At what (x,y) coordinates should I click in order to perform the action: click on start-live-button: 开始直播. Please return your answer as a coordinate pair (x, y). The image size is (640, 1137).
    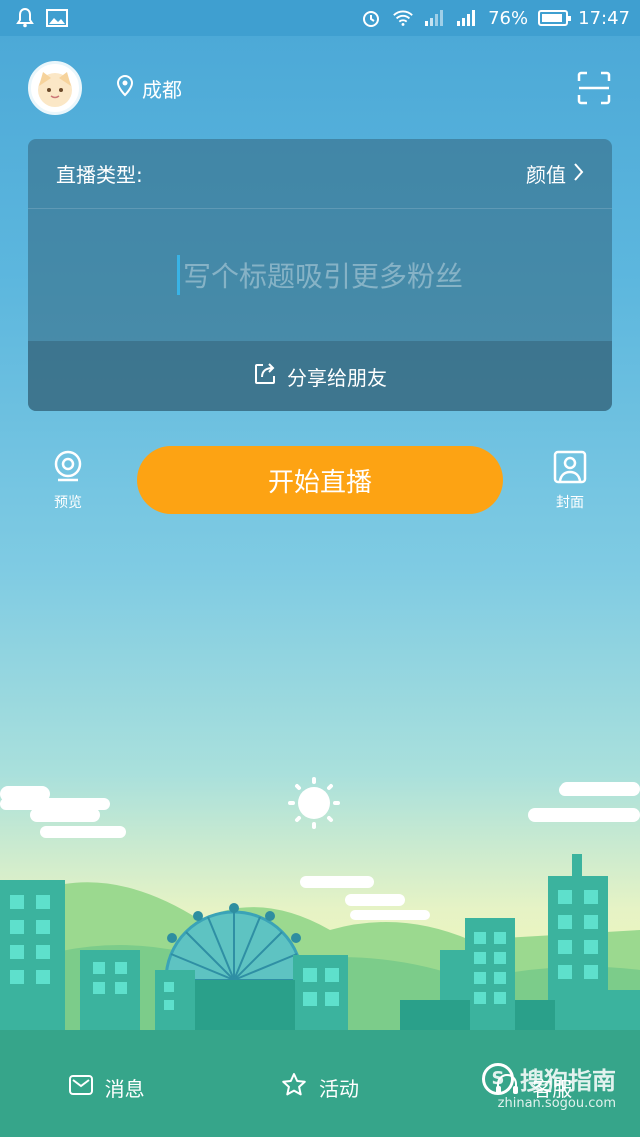
    Looking at the image, I should click on (320, 480).